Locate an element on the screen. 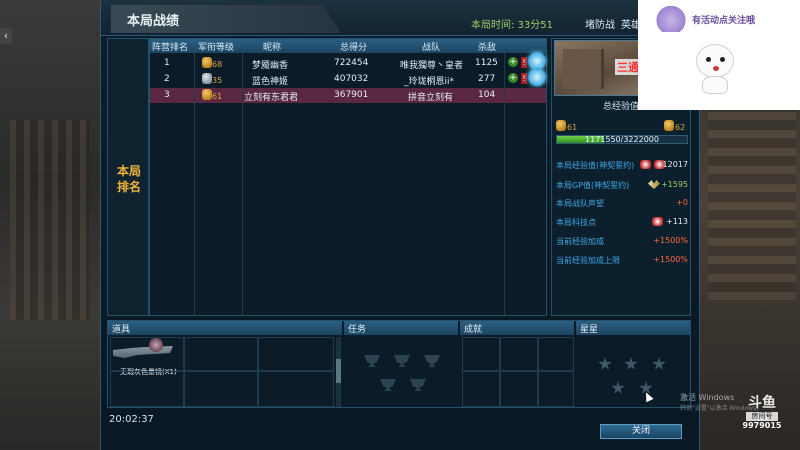 The height and width of the screenshot is (450, 800). stat-label: 当前经验加成上限 is located at coordinates (588, 260).